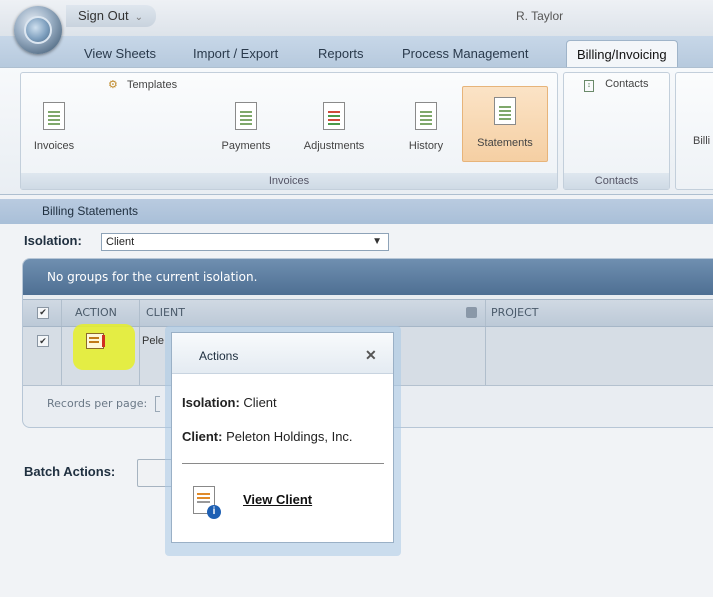 This screenshot has height=597, width=713. Describe the element at coordinates (96, 313) in the screenshot. I see `column-action: ACTION` at that location.